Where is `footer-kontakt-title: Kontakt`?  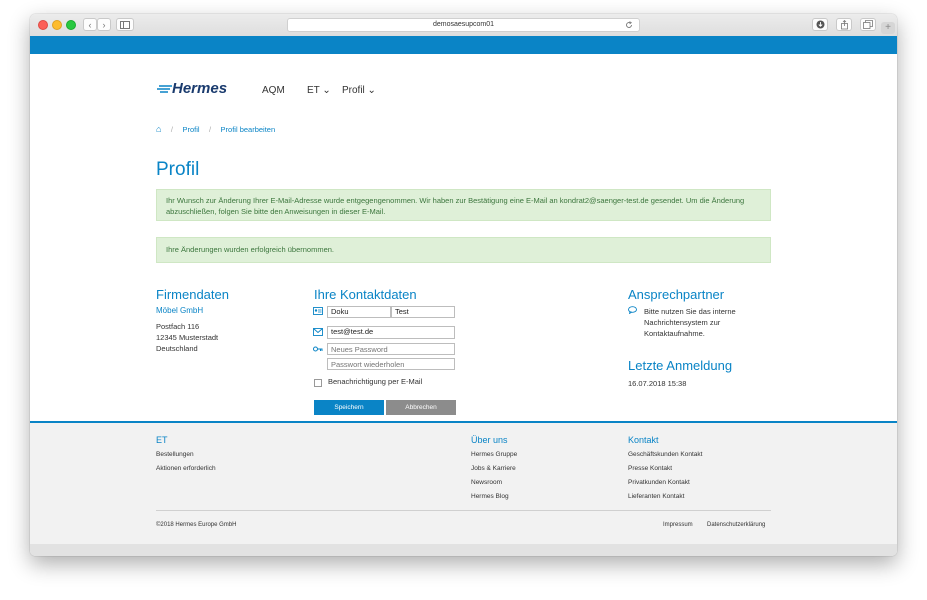 footer-kontakt-title: Kontakt is located at coordinates (643, 440).